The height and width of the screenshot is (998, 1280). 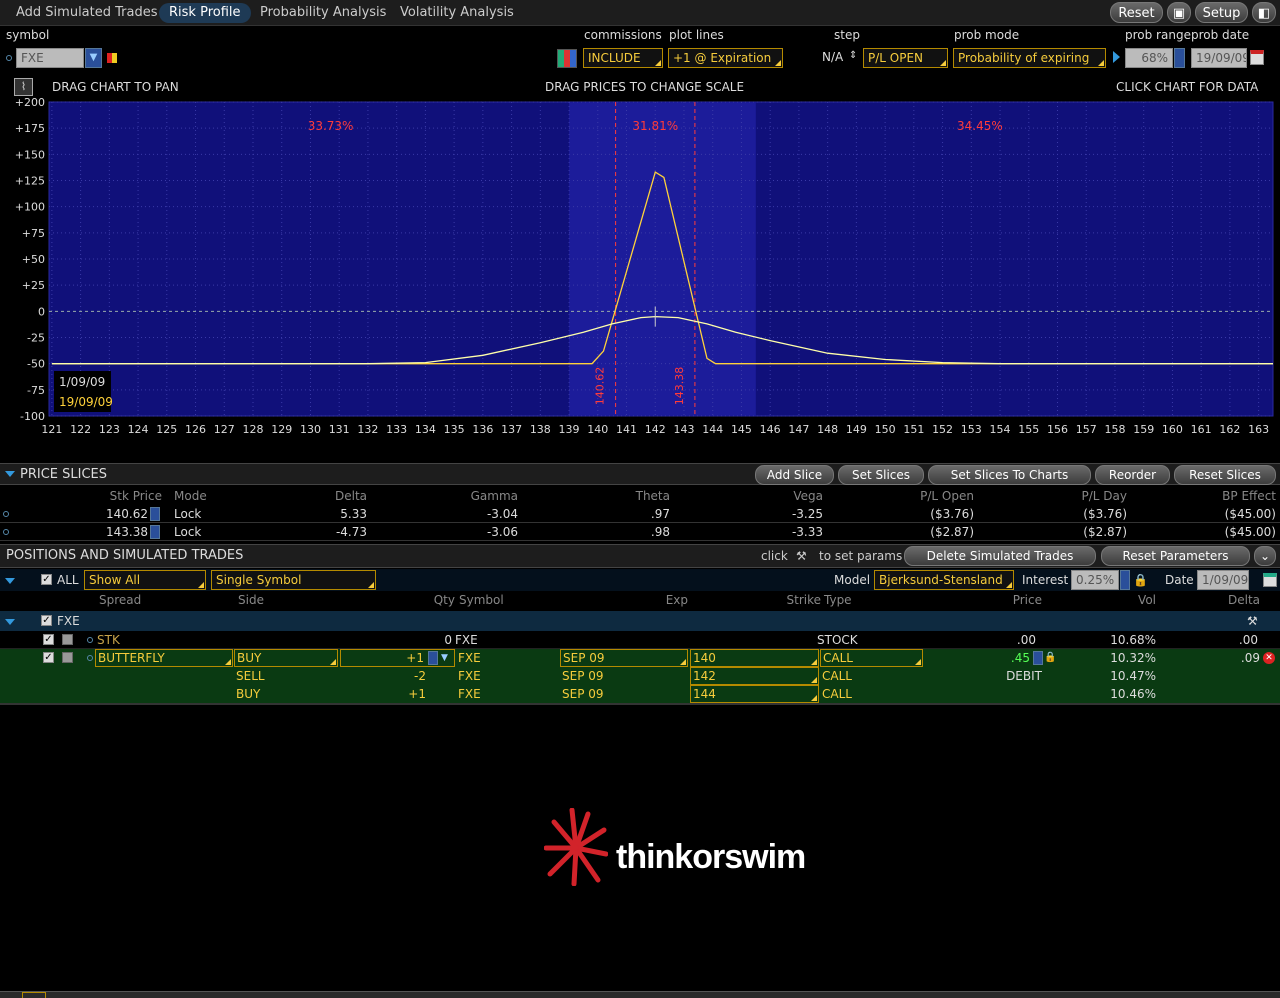 I want to click on positions-title: POSITIONS AND SIMULATED TRADES, so click(x=125, y=555).